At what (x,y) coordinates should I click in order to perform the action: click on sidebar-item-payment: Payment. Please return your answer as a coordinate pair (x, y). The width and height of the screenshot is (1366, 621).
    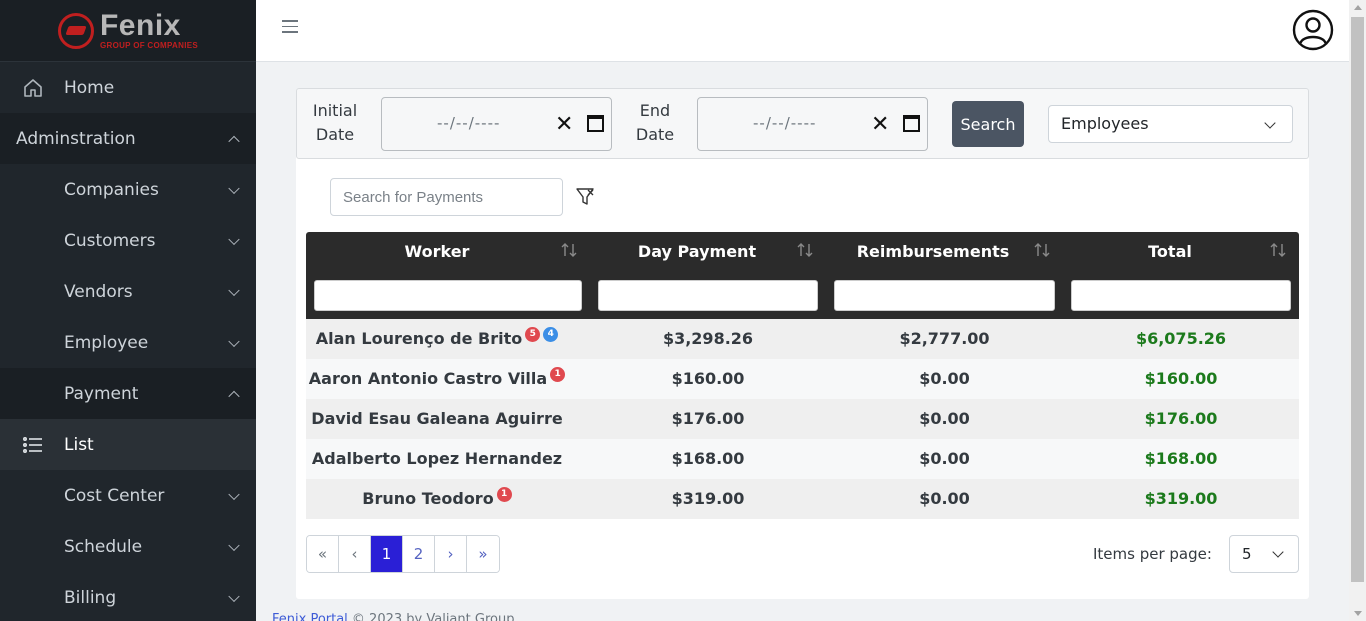
    Looking at the image, I should click on (128, 393).